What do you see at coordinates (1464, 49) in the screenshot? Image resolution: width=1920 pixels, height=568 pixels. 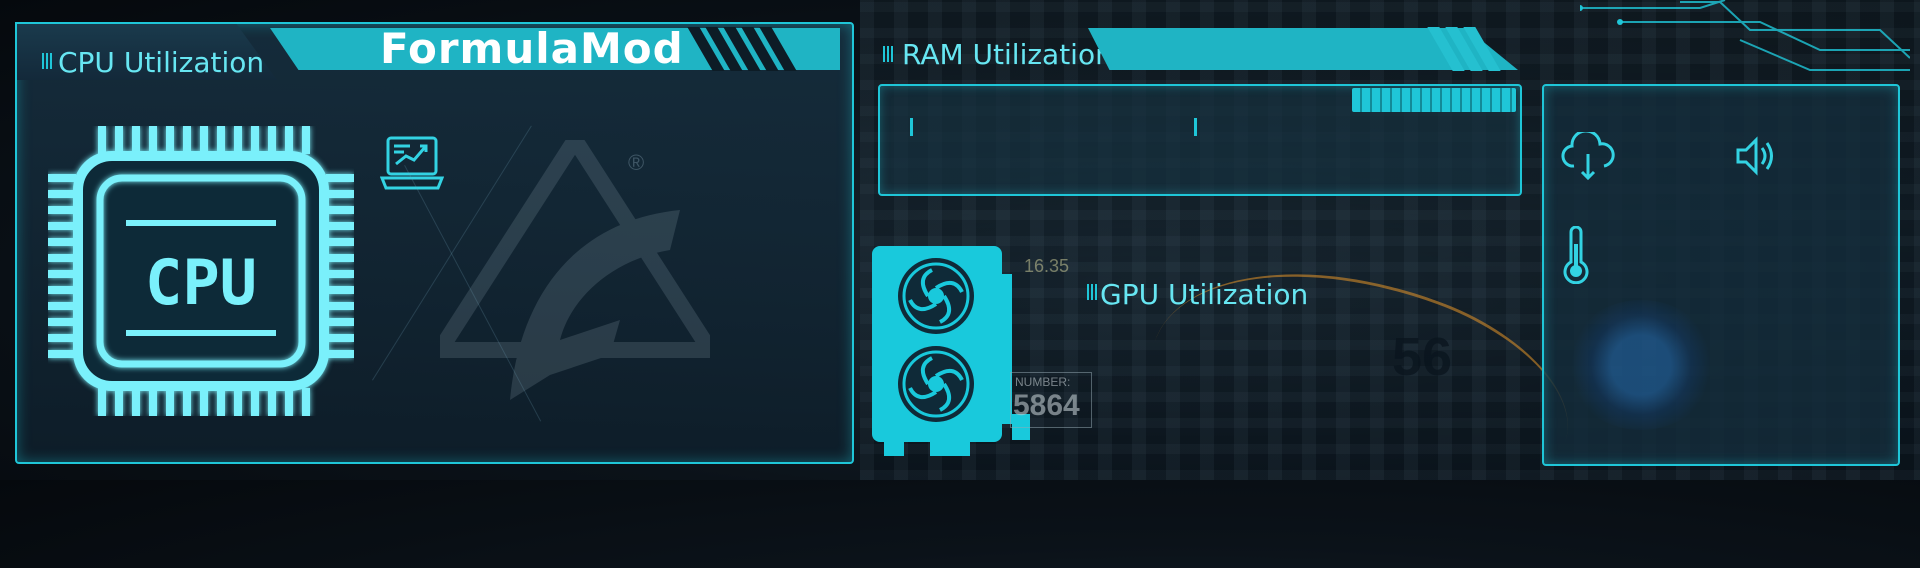 I see `ram-stripes` at bounding box center [1464, 49].